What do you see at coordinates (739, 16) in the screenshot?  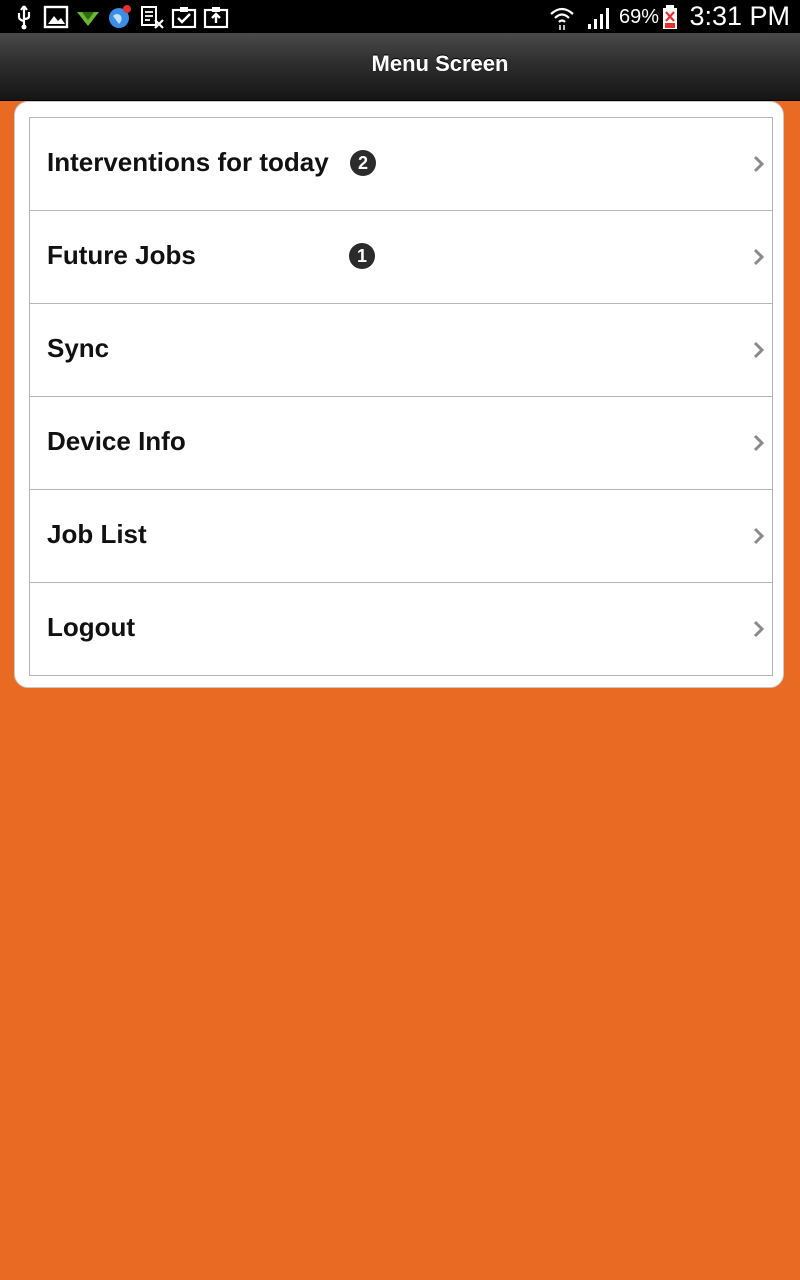 I see `status-clock: 3:31 PM` at bounding box center [739, 16].